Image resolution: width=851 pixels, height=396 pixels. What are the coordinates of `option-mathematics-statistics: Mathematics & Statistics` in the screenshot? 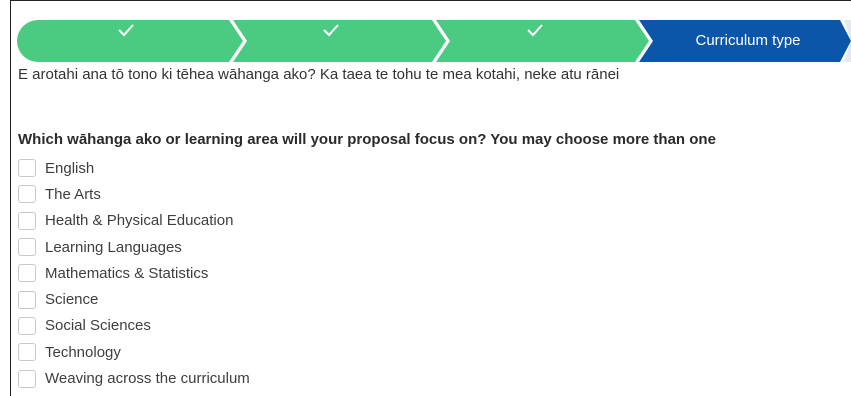 It's located at (134, 273).